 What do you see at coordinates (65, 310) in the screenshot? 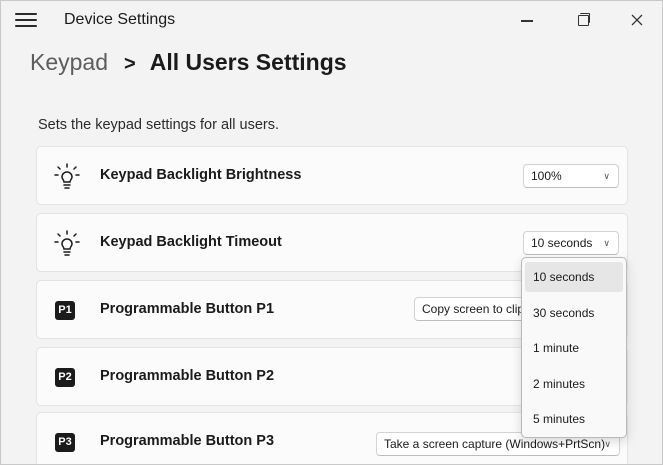
I see `p1-badge-icon: P1` at bounding box center [65, 310].